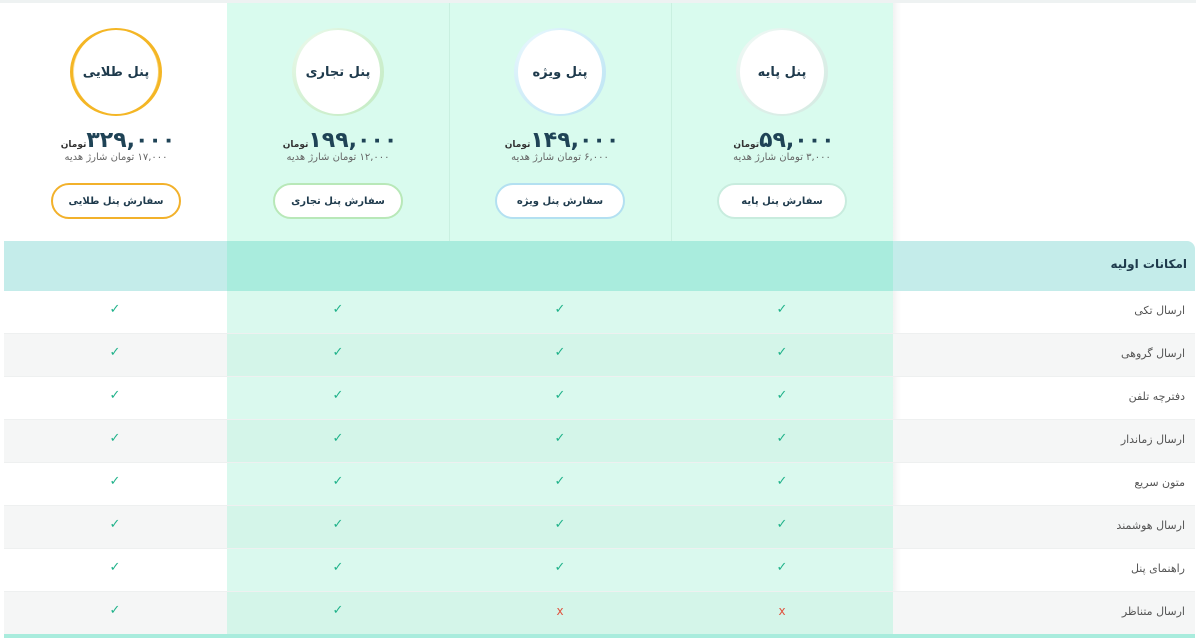  What do you see at coordinates (599, 484) in the screenshot?
I see `table-row: ✓ ✓ ✓ ✓ متون سریع` at bounding box center [599, 484].